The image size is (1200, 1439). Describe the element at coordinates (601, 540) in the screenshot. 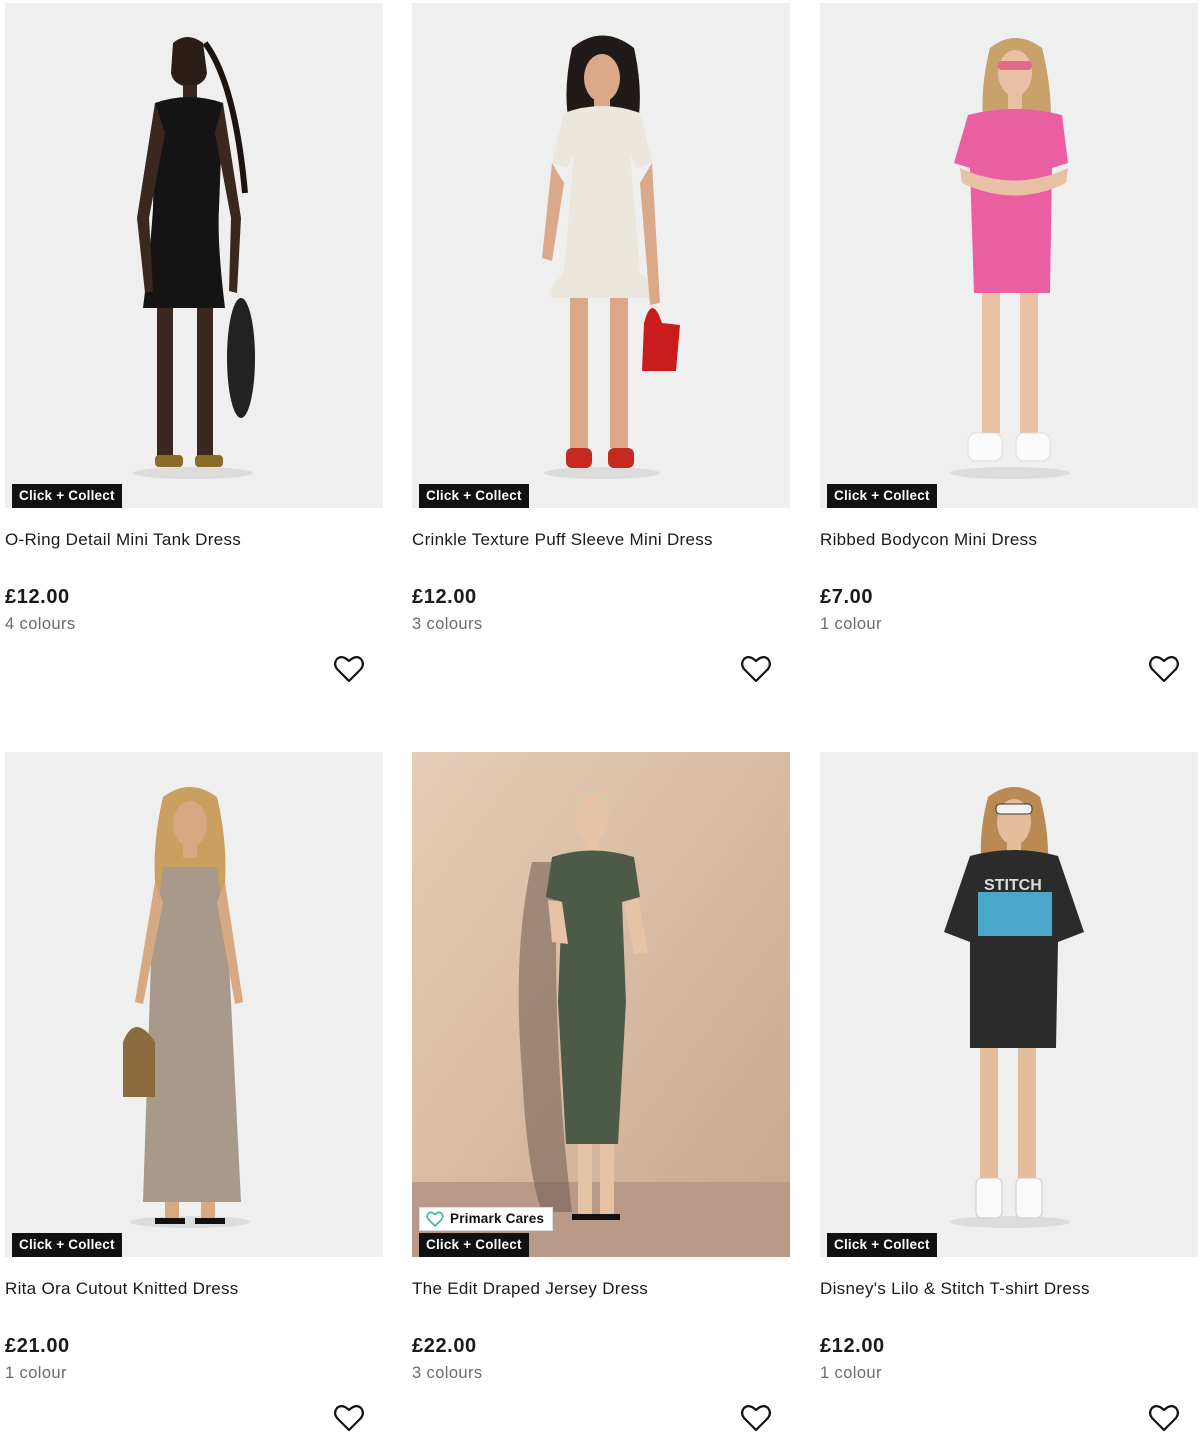

I see `product-name: Crinkle Texture Puff Sleeve Mini Dress` at that location.